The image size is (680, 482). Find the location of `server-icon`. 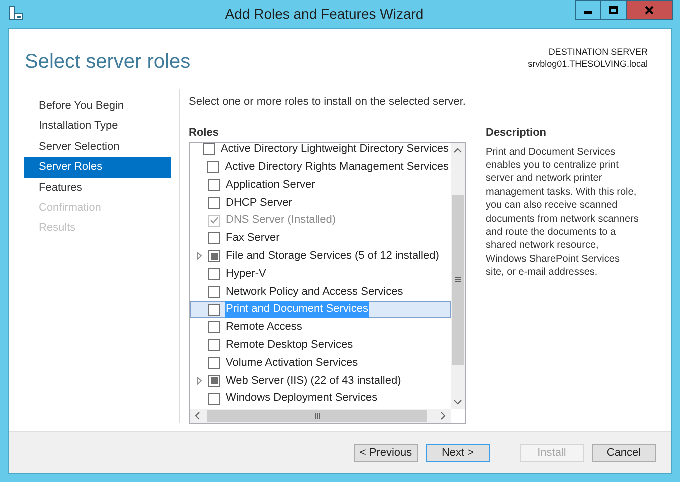

server-icon is located at coordinates (16, 14).